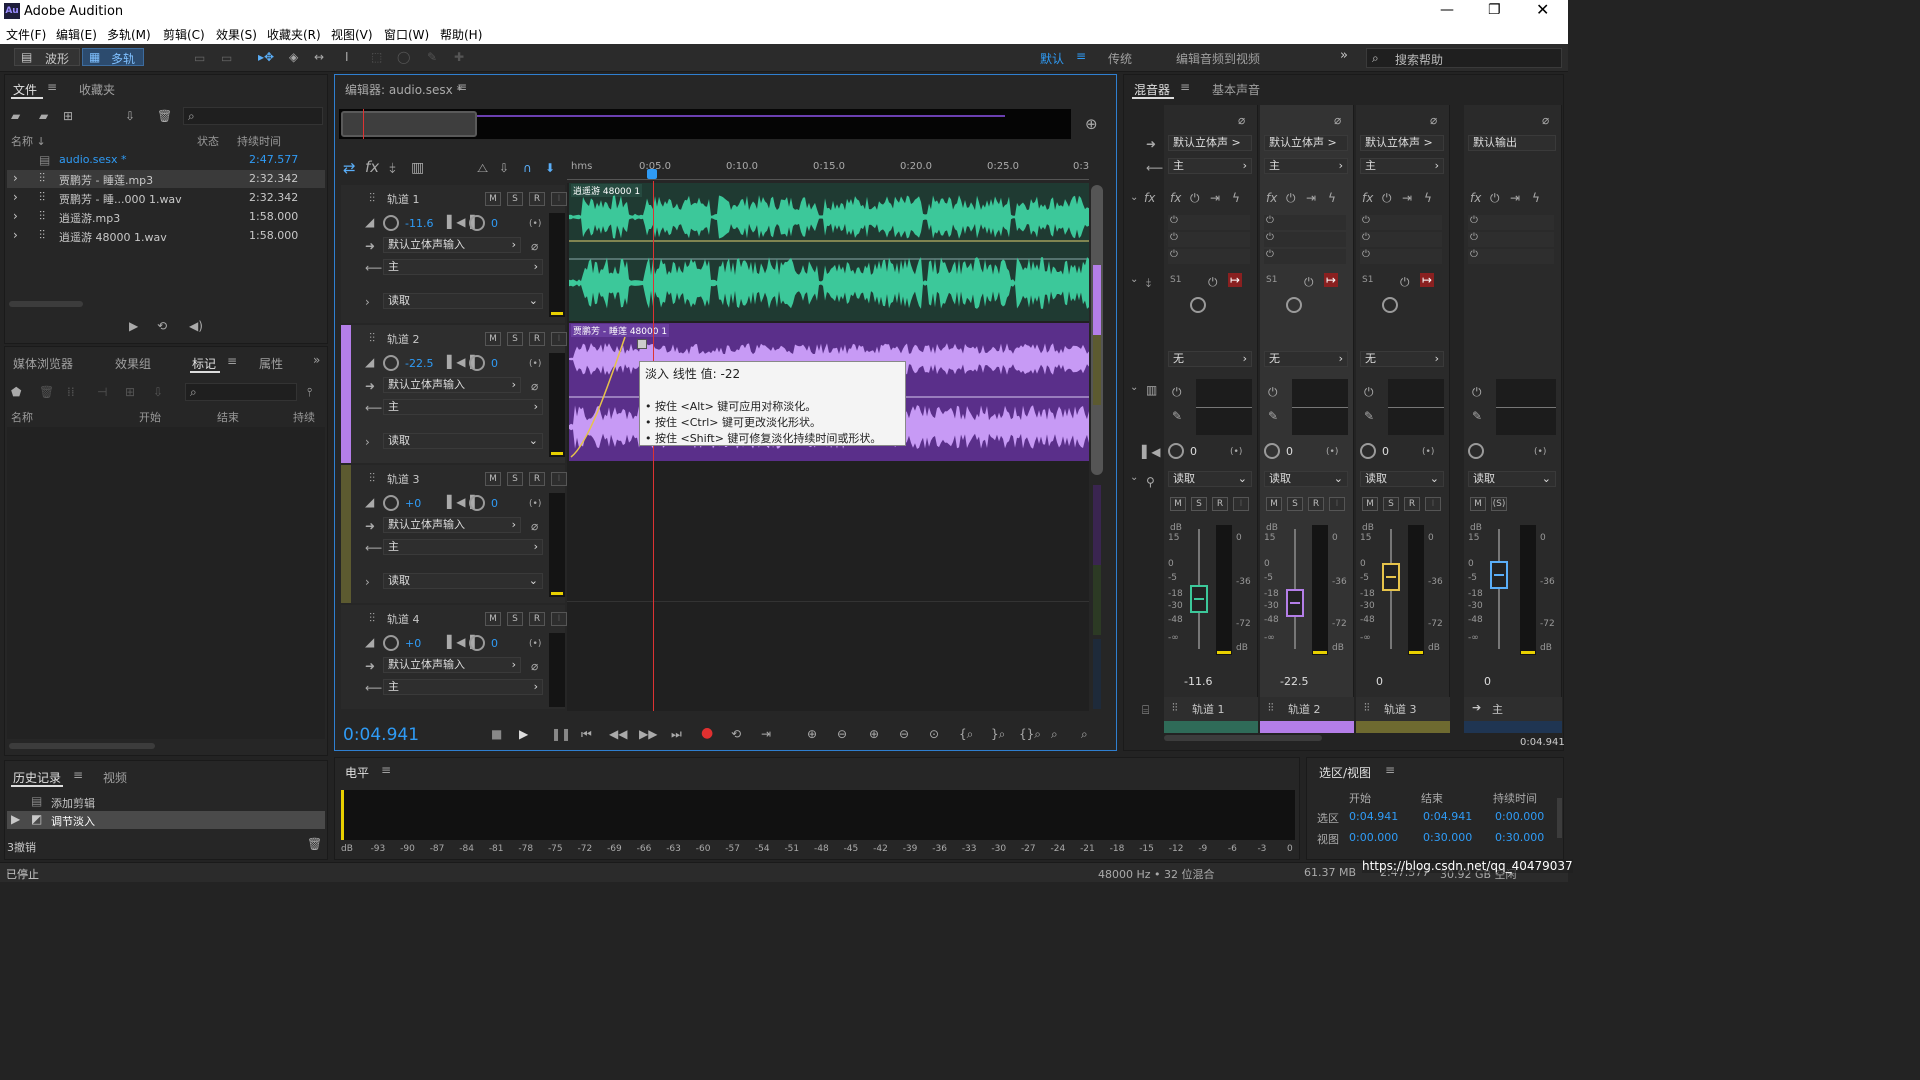 Image resolution: width=1920 pixels, height=1080 pixels. What do you see at coordinates (1412, 504) in the screenshot?
I see `channel-record-button: R` at bounding box center [1412, 504].